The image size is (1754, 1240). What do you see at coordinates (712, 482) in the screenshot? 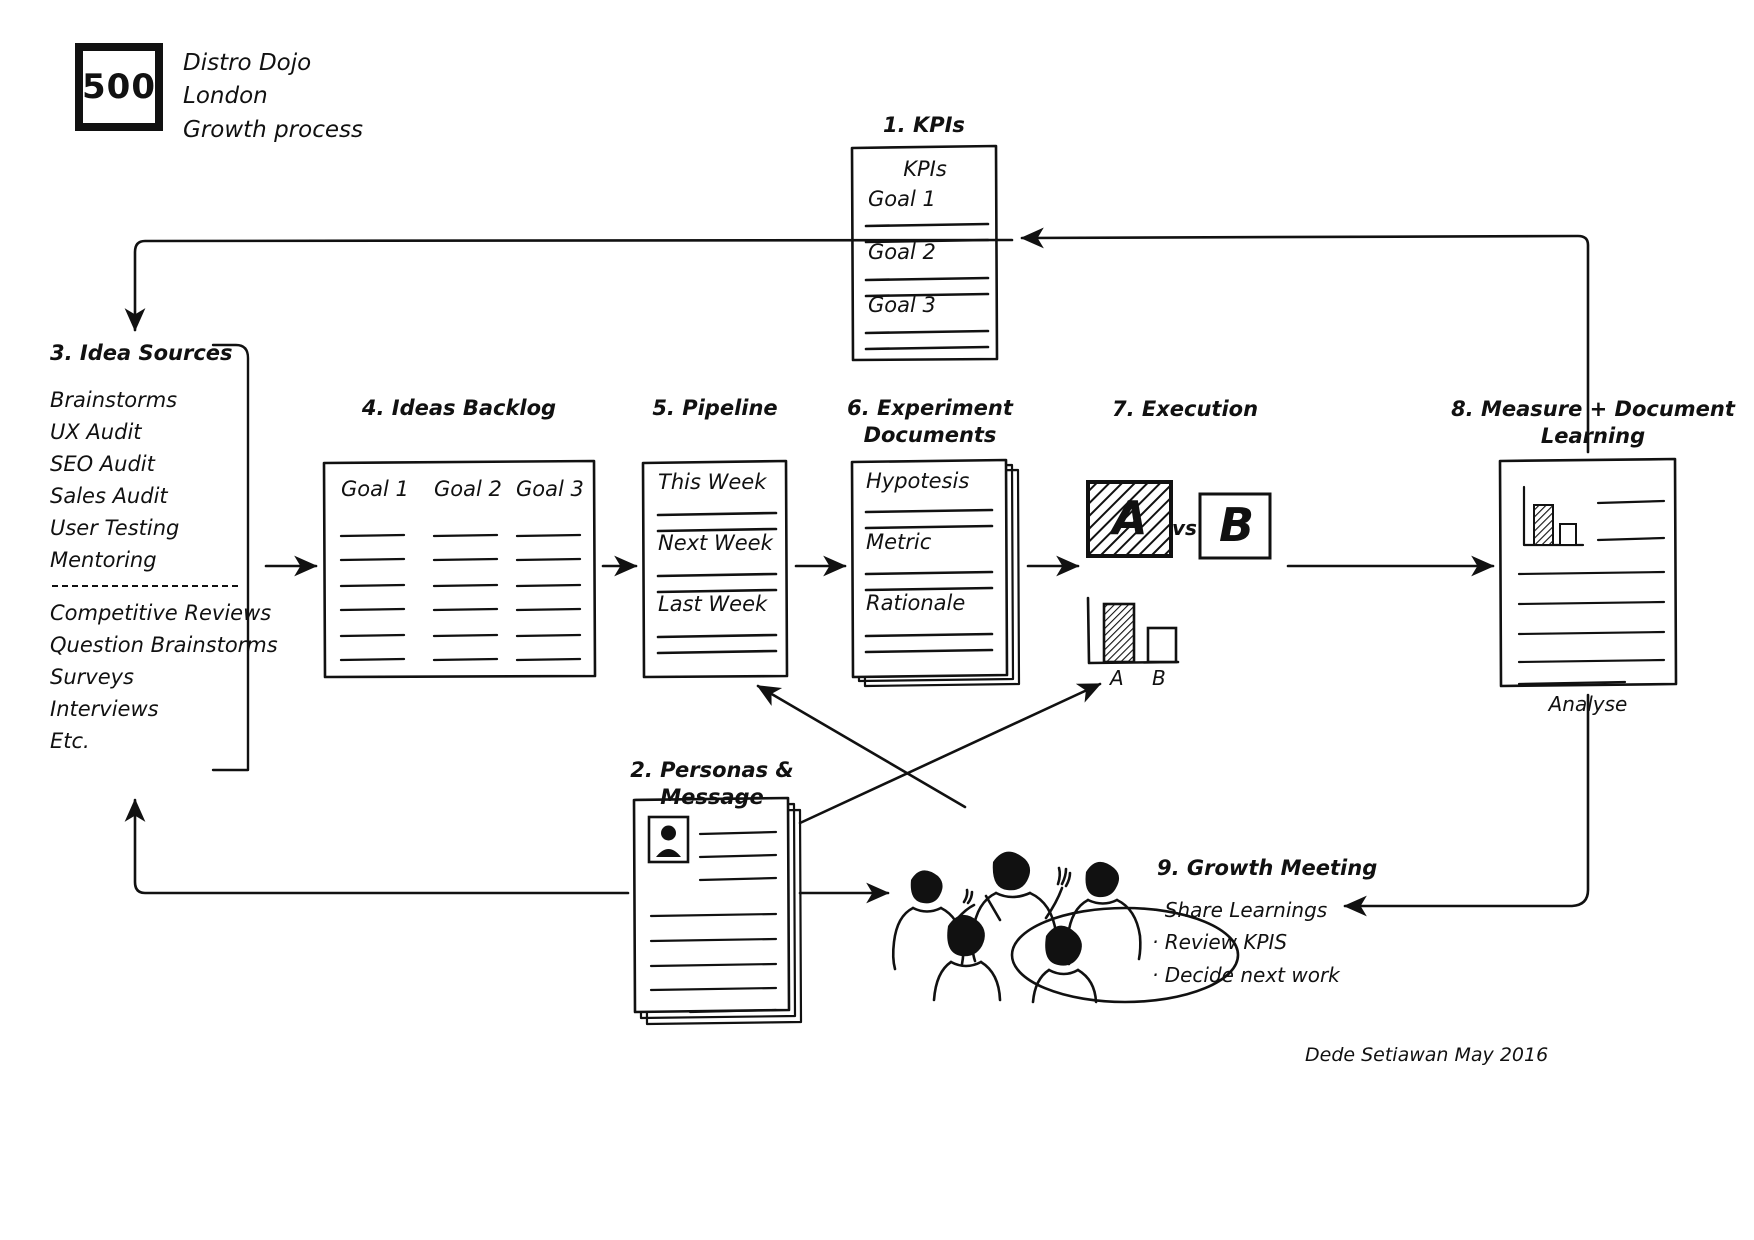
I see `pipeline-row-this-week: This Week` at bounding box center [712, 482].